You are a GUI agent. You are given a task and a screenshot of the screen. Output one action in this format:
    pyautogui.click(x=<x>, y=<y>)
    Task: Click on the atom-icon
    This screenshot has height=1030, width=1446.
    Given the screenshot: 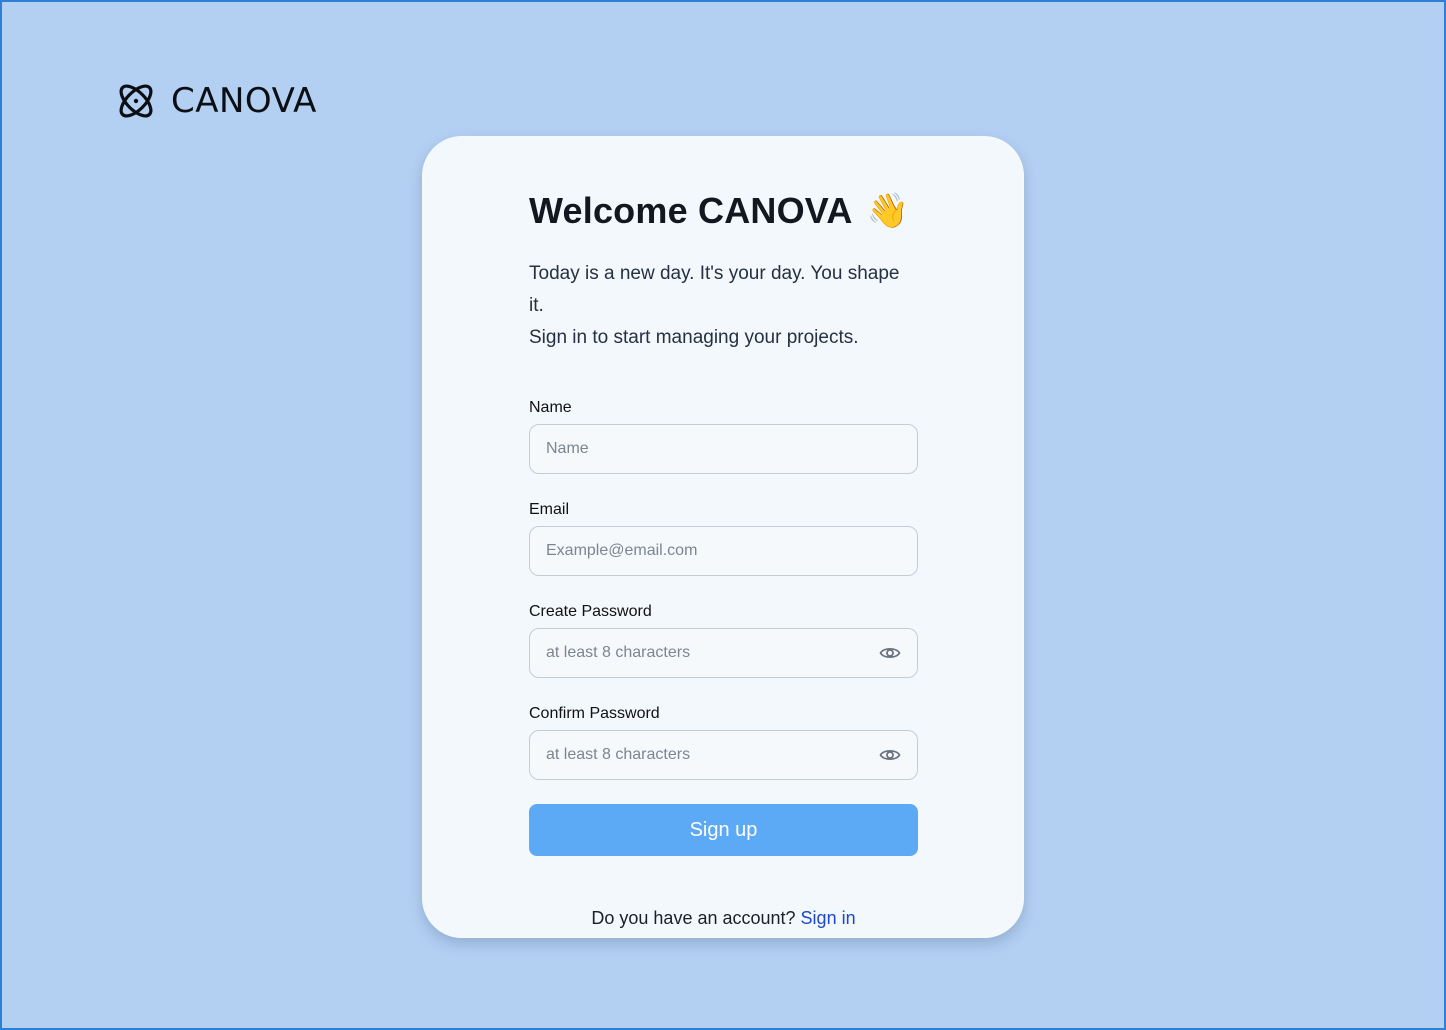 What is the action you would take?
    pyautogui.click(x=136, y=101)
    